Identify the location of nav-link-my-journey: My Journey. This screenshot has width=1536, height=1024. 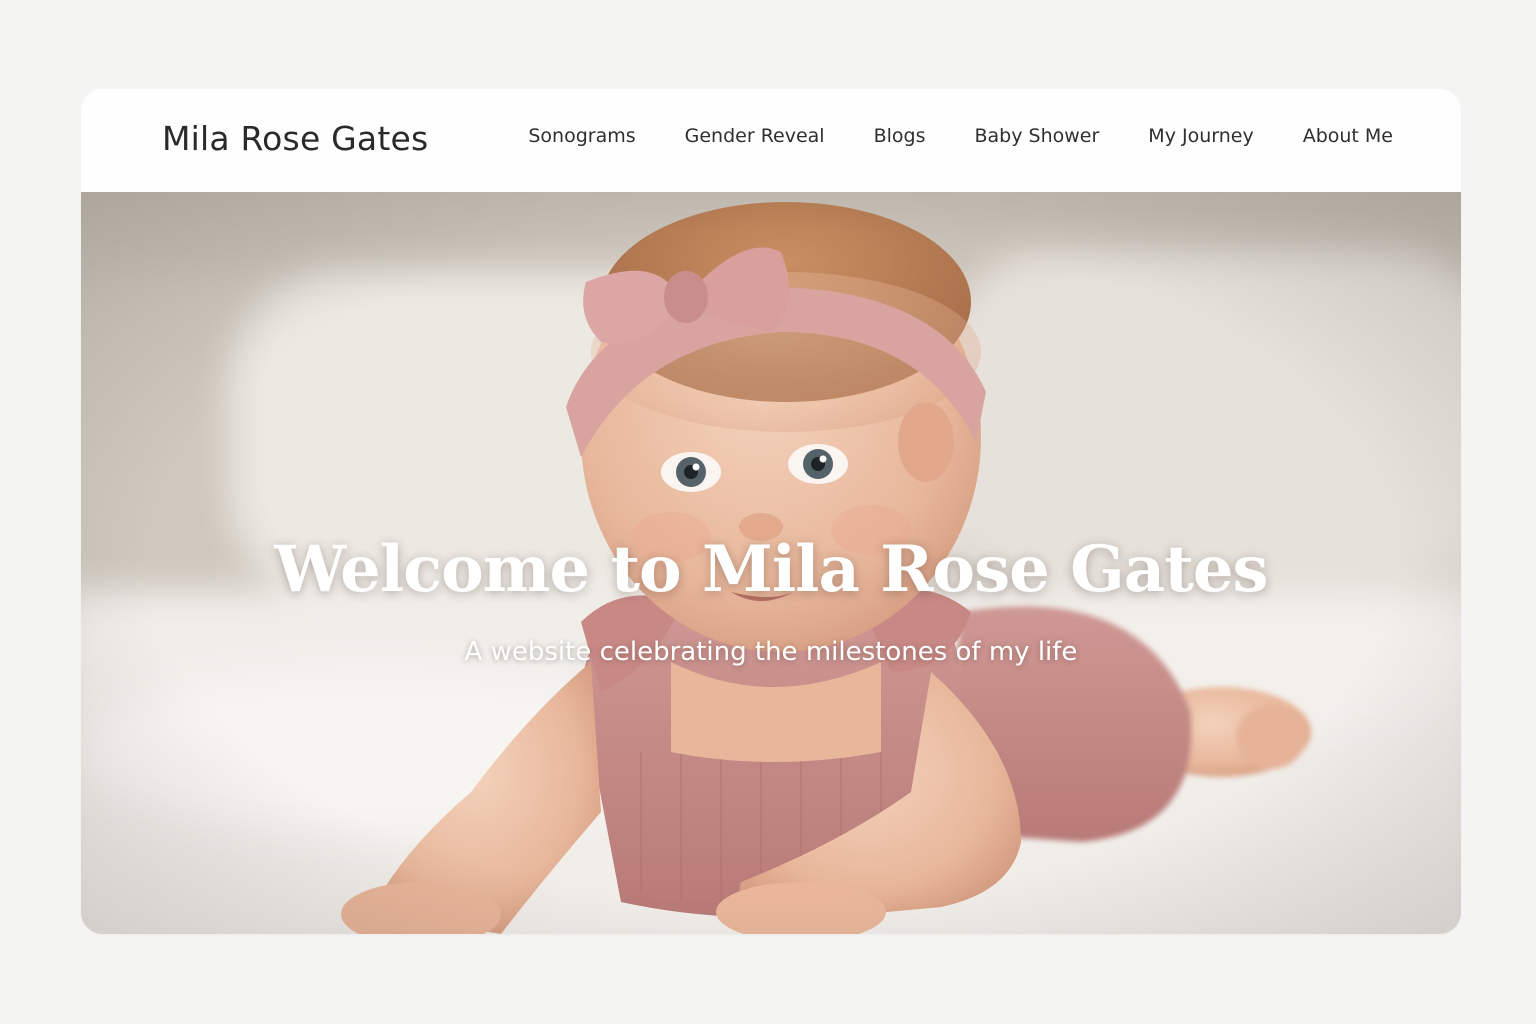
(1200, 136).